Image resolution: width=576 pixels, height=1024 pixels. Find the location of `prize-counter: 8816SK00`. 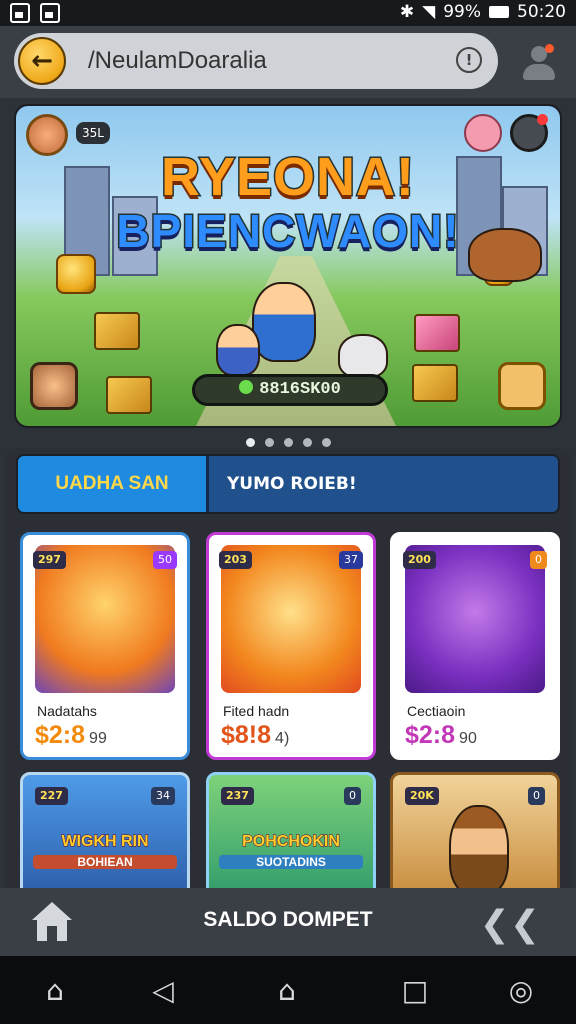

prize-counter: 8816SK00 is located at coordinates (290, 390).